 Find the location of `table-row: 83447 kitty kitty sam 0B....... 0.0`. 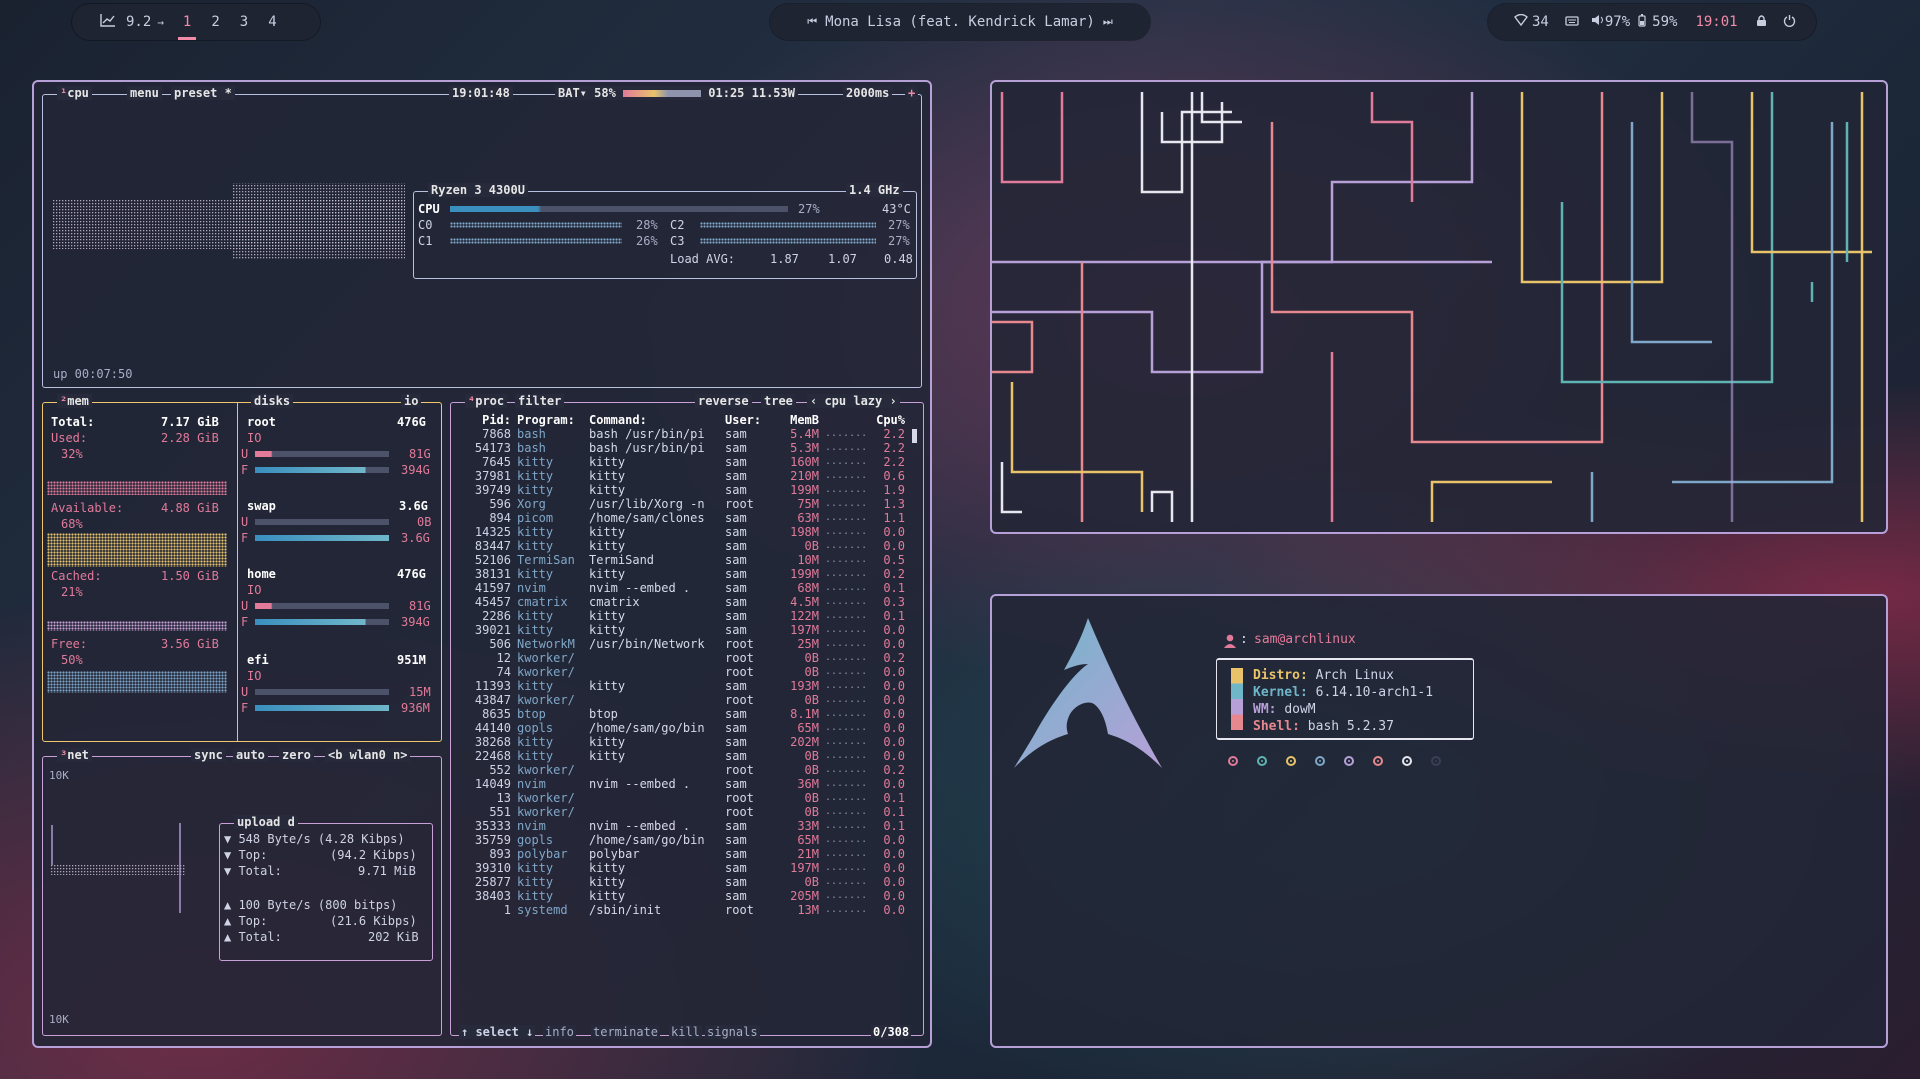

table-row: 83447 kitty kitty sam 0B....... 0.0 is located at coordinates (680, 546).